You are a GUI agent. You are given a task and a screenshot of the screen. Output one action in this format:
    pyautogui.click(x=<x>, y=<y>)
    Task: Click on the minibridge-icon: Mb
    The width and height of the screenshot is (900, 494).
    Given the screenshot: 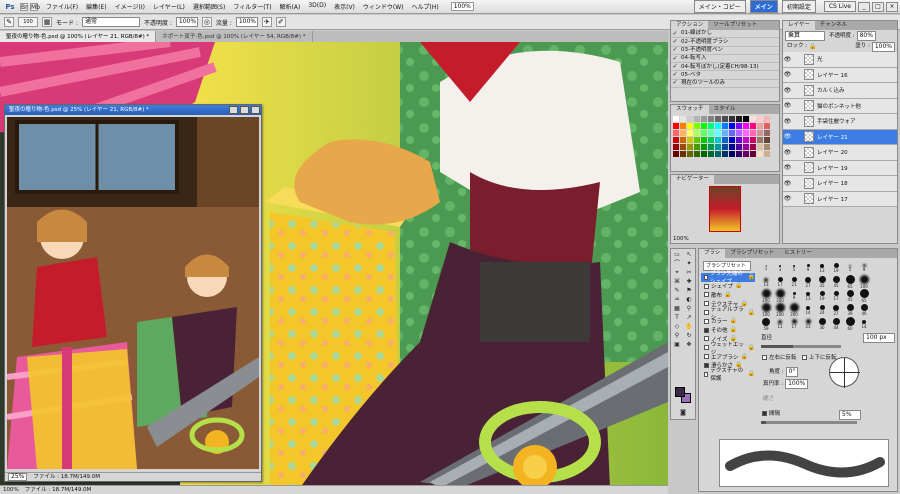 What is the action you would take?
    pyautogui.click(x=35, y=6)
    